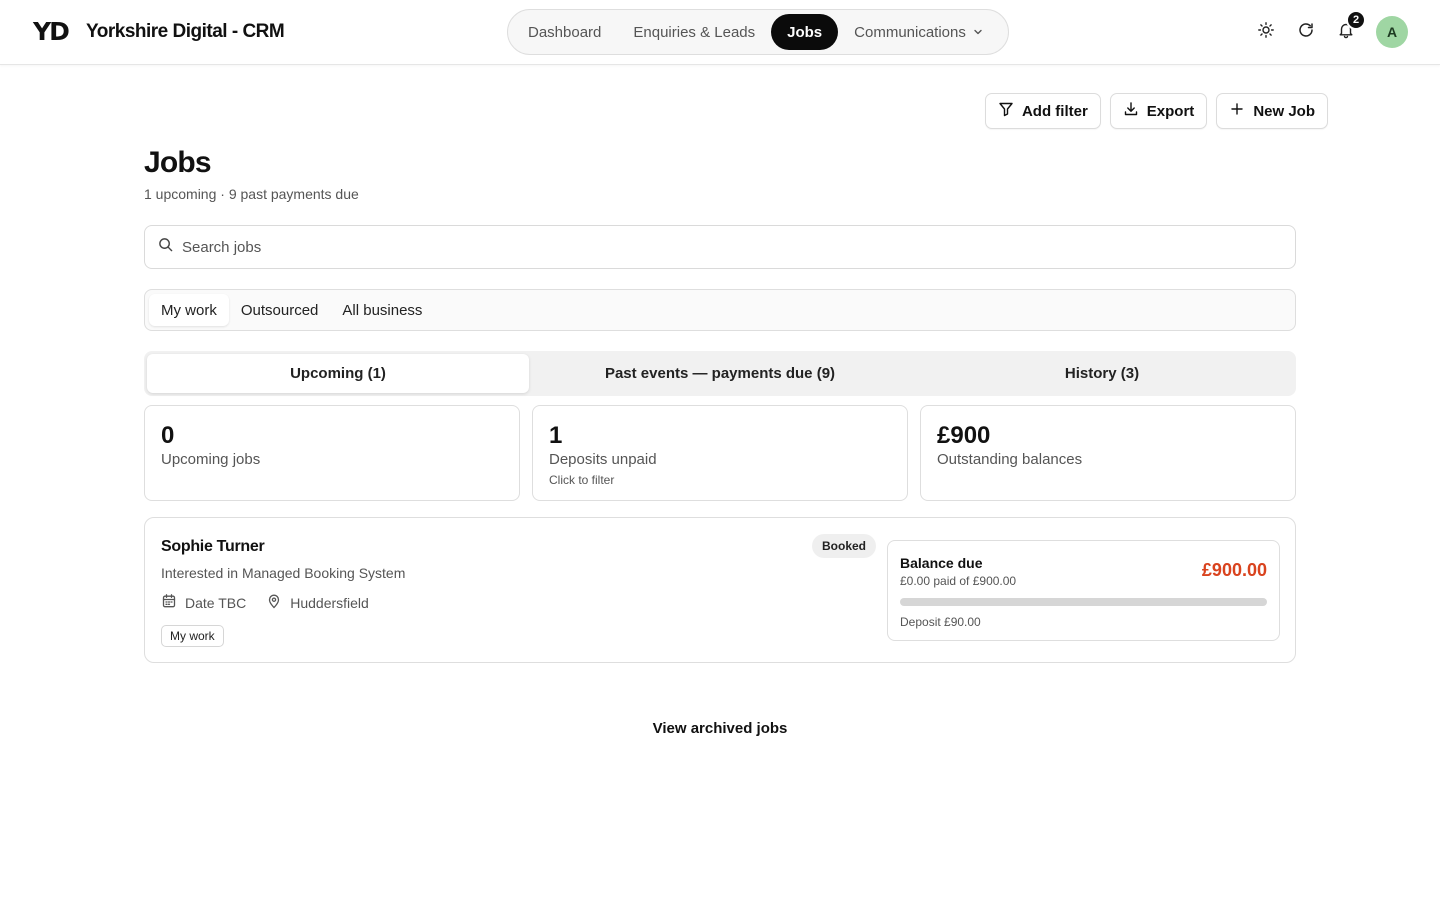  I want to click on brand: YD Yorkshire Digital - CRM, so click(159, 31).